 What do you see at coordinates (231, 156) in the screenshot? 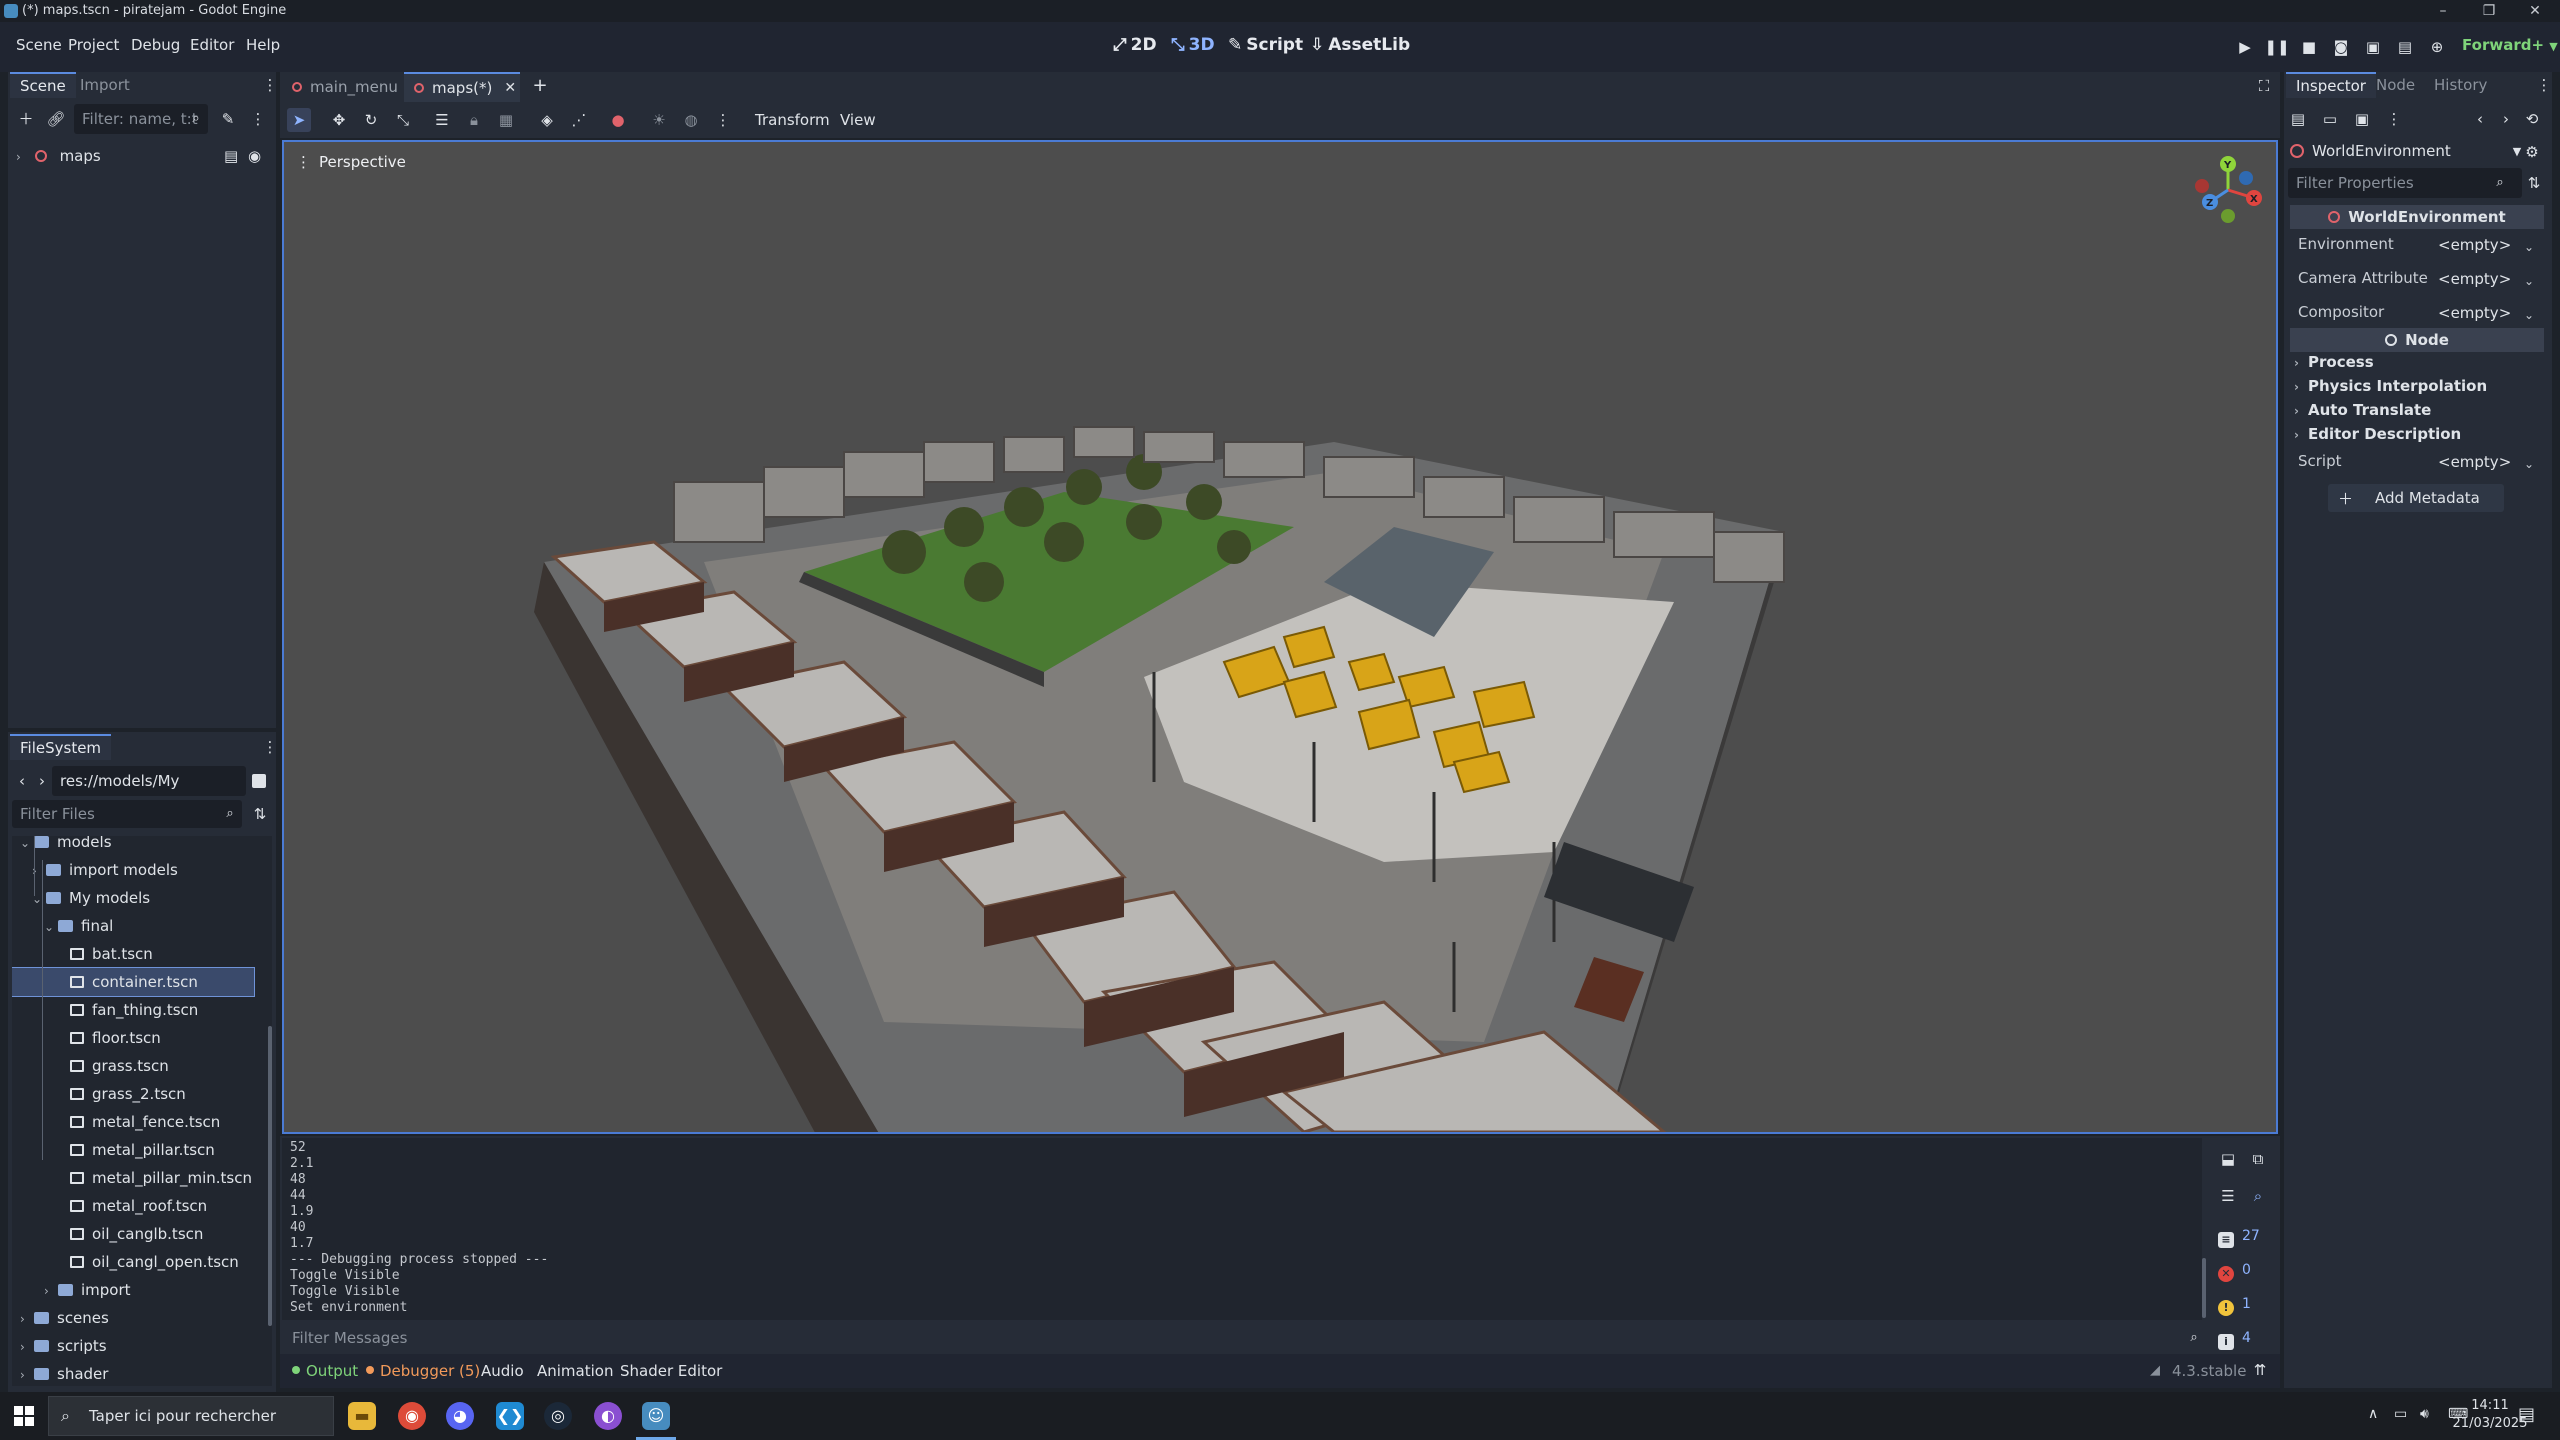
I see `script-icon: ▤` at bounding box center [231, 156].